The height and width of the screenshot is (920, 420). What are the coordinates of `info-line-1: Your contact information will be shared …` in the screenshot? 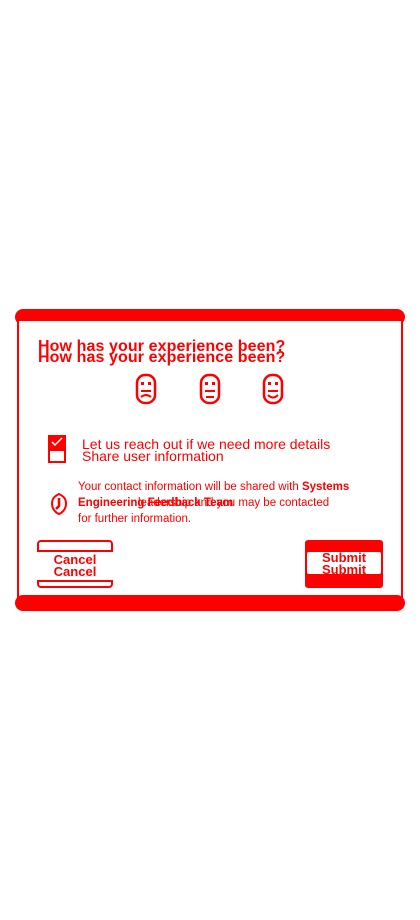 It's located at (213, 487).